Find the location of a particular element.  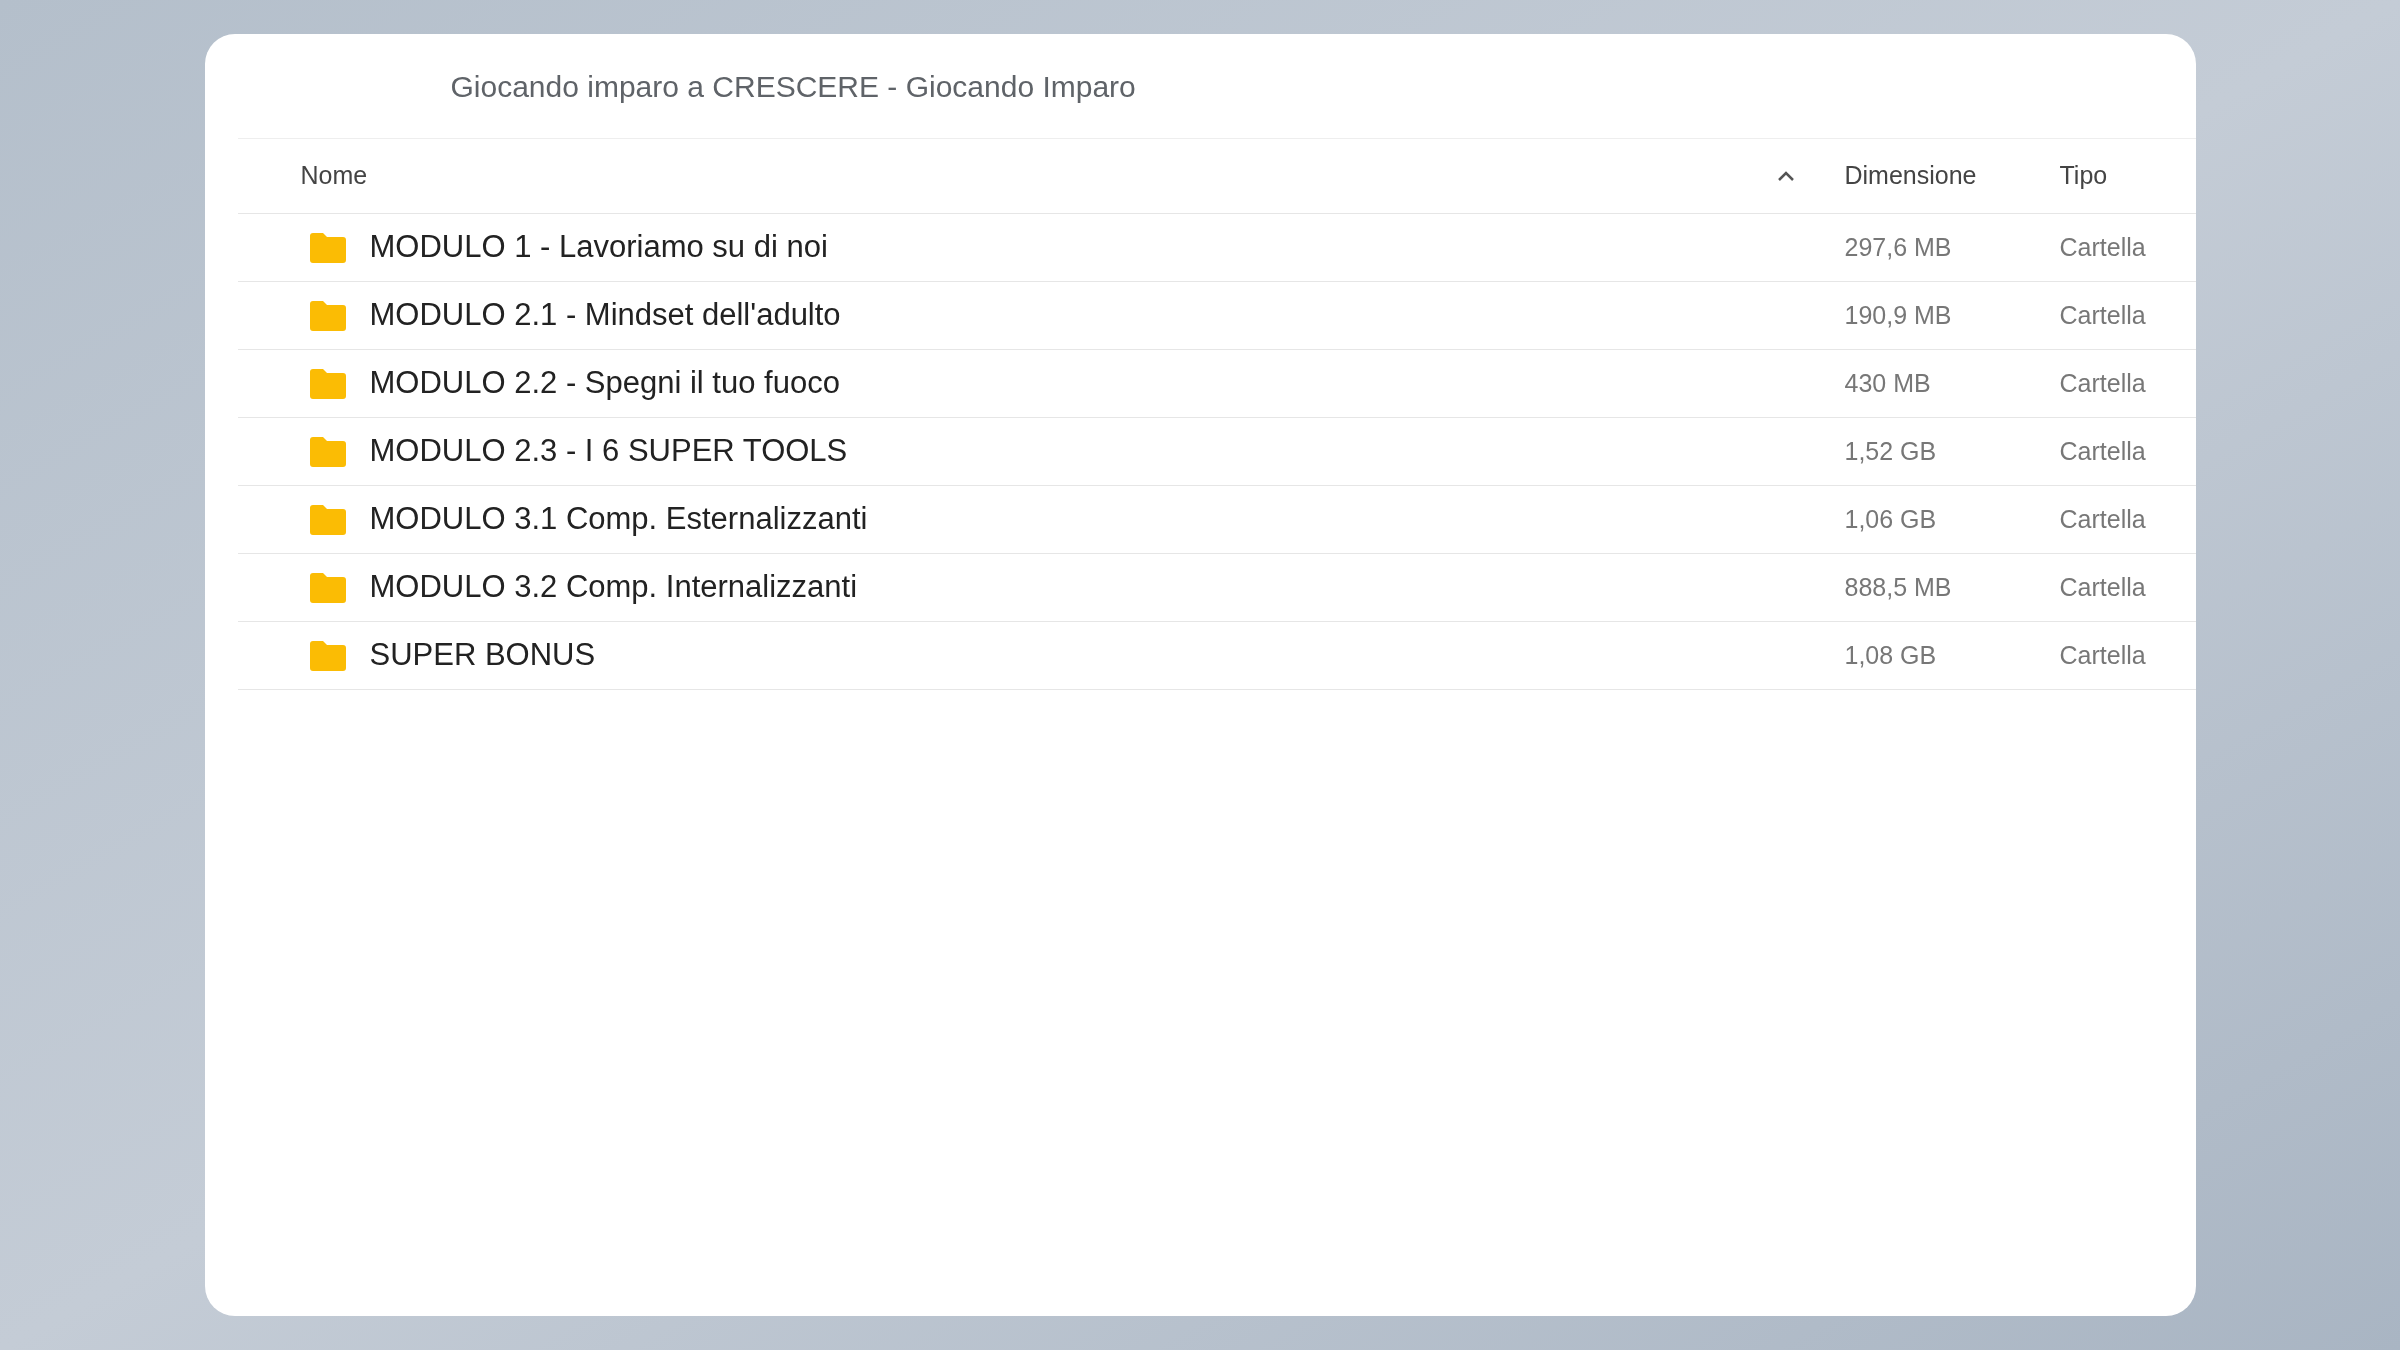

folder-size: 888,5 MB is located at coordinates (1898, 587).